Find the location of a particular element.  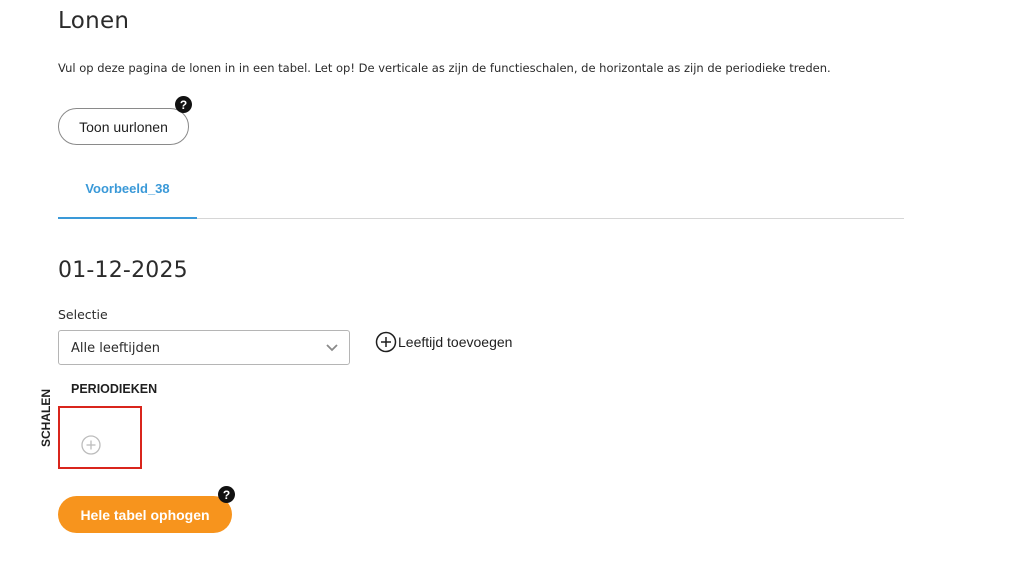

age-selection-dropdown: Alle leeftijden is located at coordinates (204, 347).